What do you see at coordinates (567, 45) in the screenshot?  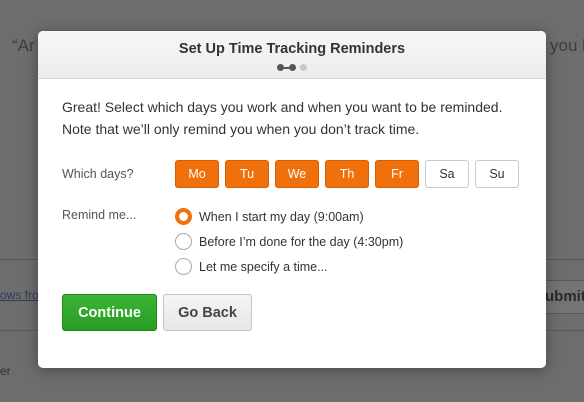 I see `background-quote-end: you h` at bounding box center [567, 45].